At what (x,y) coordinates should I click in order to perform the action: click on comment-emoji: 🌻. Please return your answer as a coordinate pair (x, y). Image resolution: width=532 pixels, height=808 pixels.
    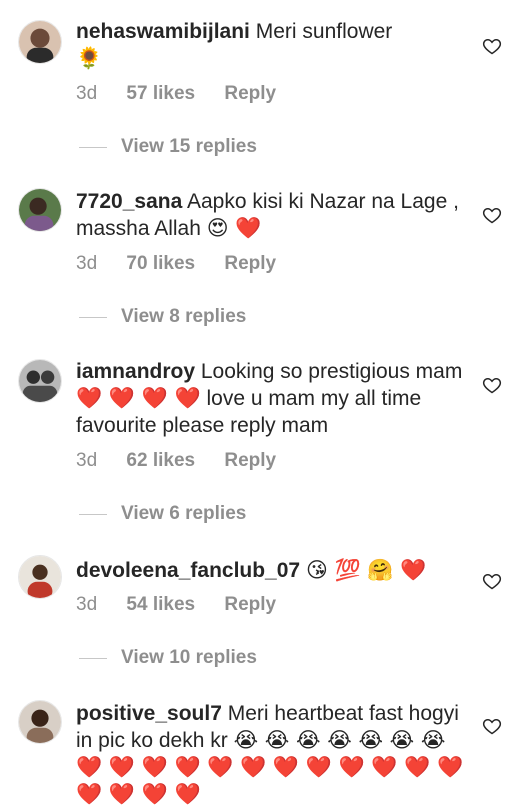
    Looking at the image, I should click on (89, 58).